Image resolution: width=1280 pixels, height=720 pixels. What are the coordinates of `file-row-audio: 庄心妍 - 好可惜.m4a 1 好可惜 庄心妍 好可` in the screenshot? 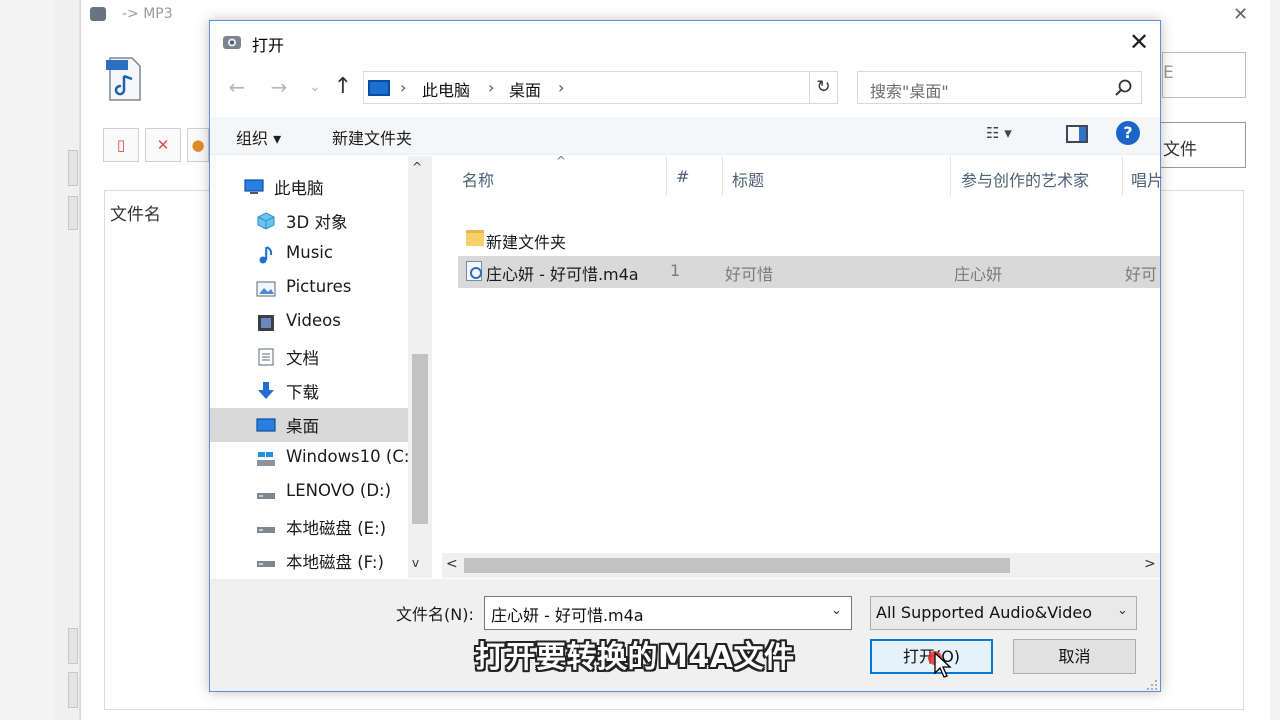 It's located at (809, 272).